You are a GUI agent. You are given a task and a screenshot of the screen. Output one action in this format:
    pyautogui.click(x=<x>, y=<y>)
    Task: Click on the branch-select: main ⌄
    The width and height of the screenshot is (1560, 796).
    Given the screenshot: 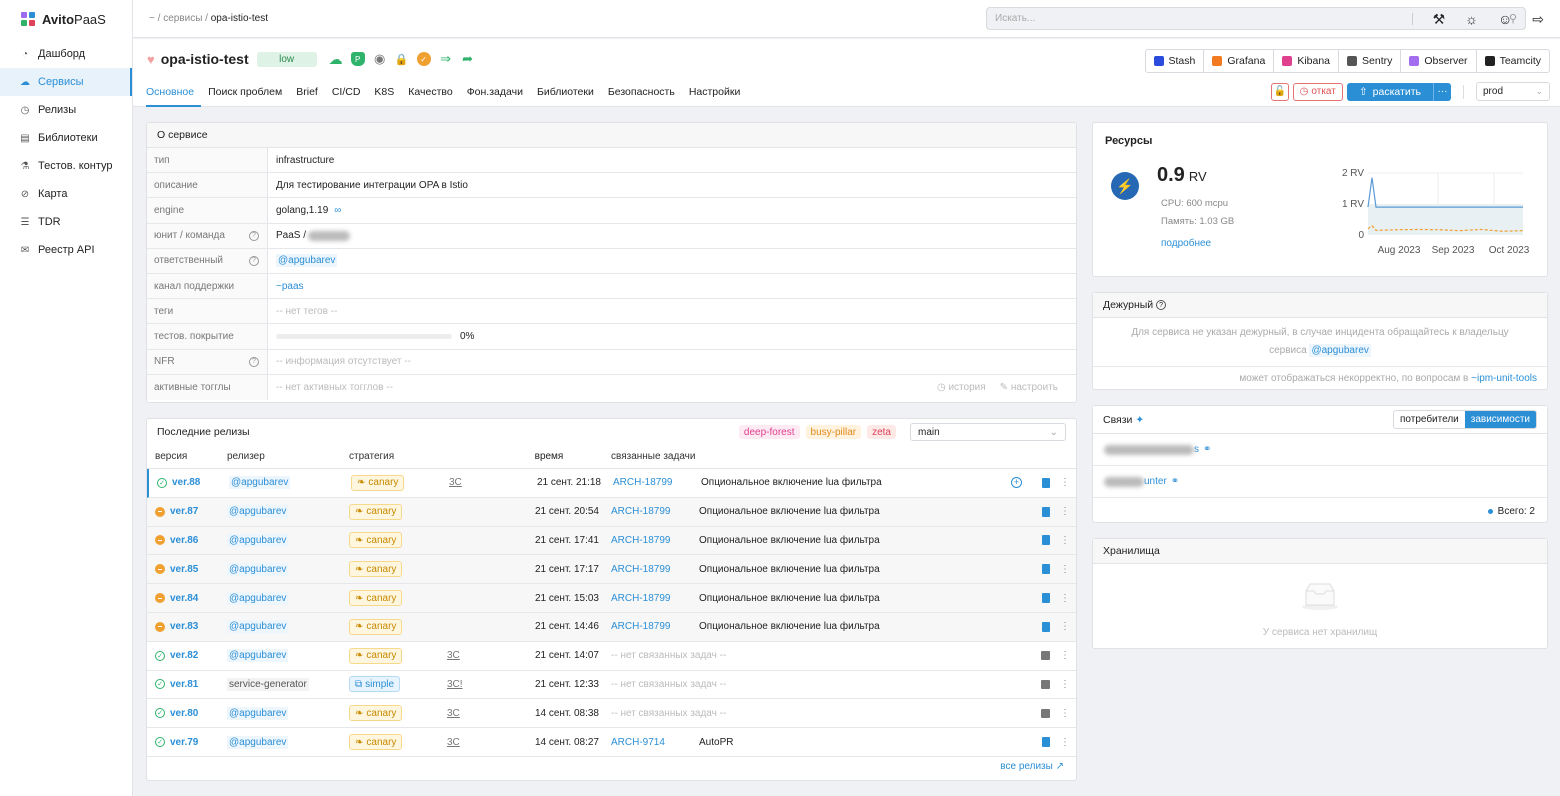 What is the action you would take?
    pyautogui.click(x=988, y=432)
    